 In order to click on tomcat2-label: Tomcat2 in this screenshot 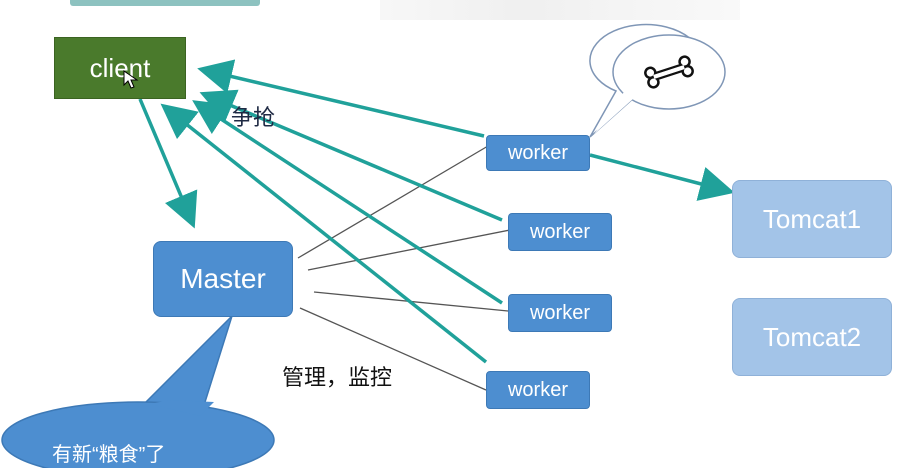, I will do `click(812, 336)`.